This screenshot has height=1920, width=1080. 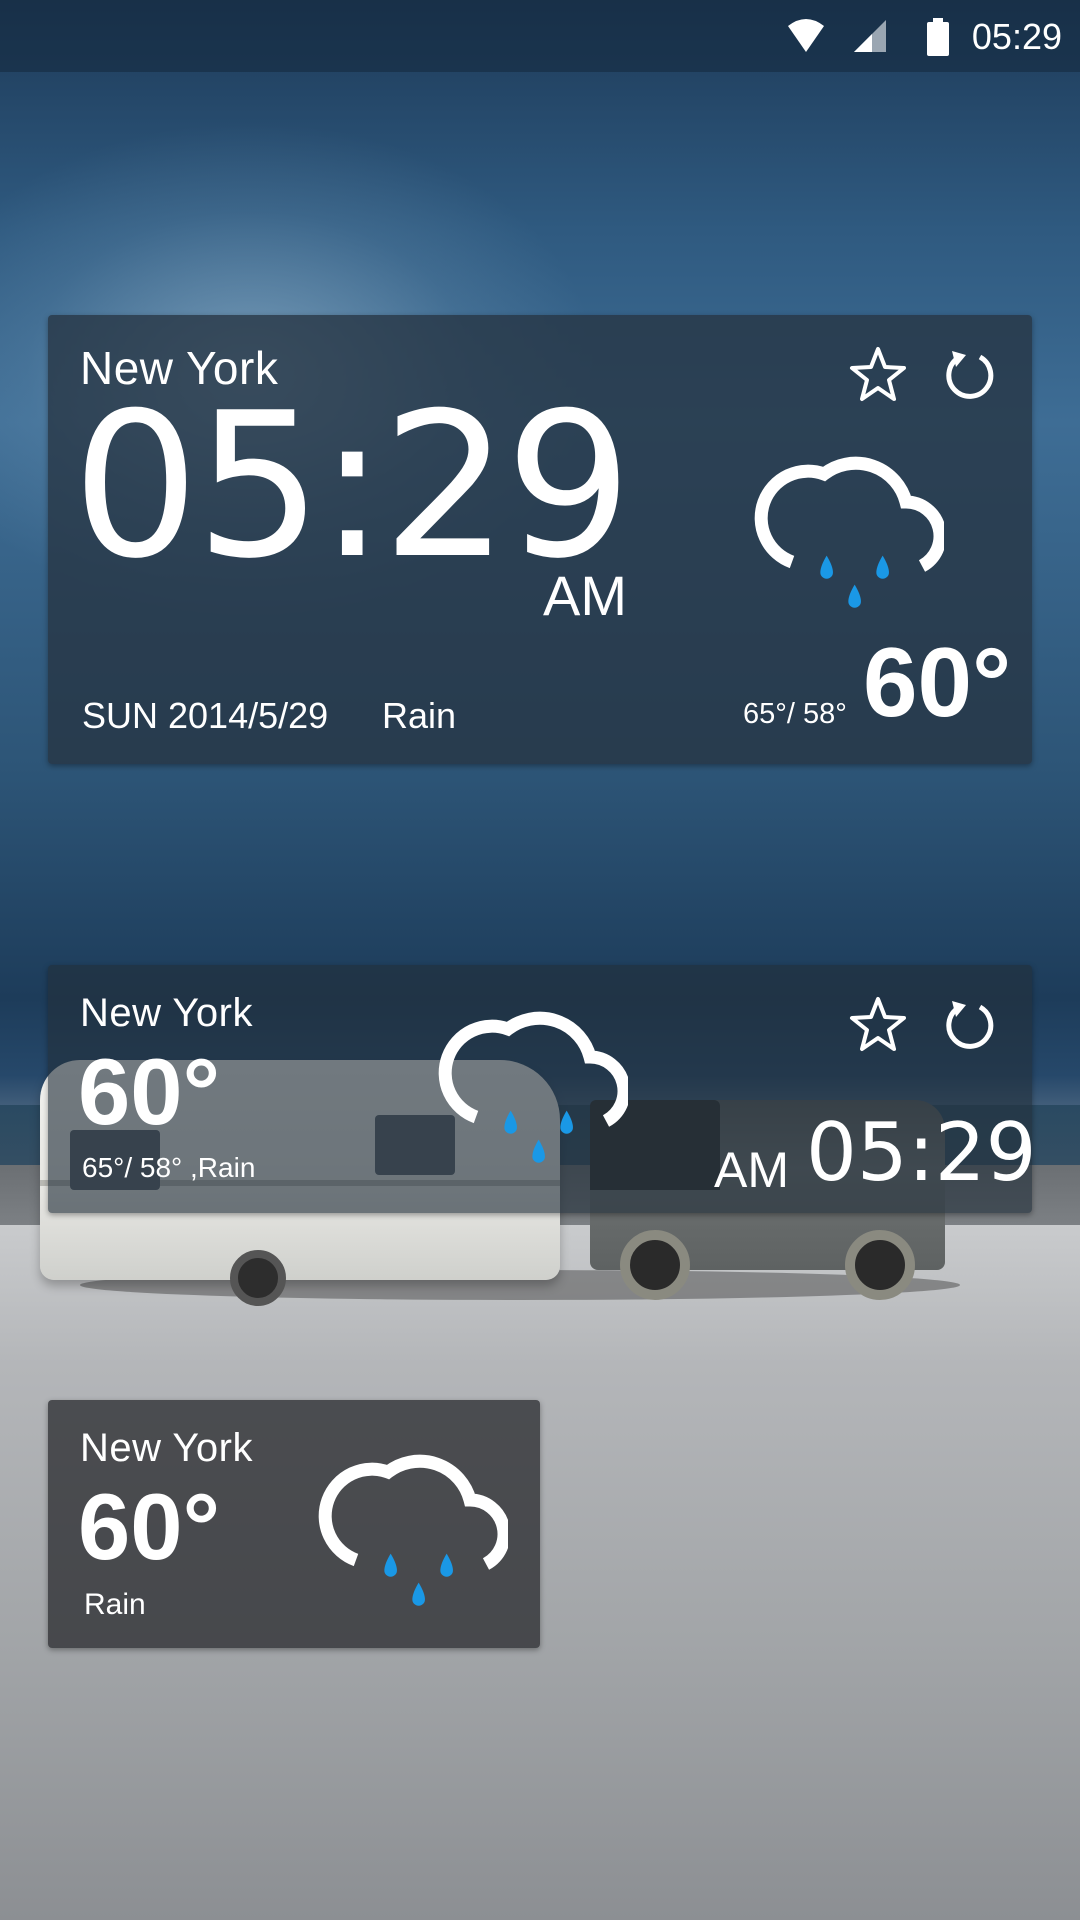 I want to click on battery-icon, so click(x=938, y=37).